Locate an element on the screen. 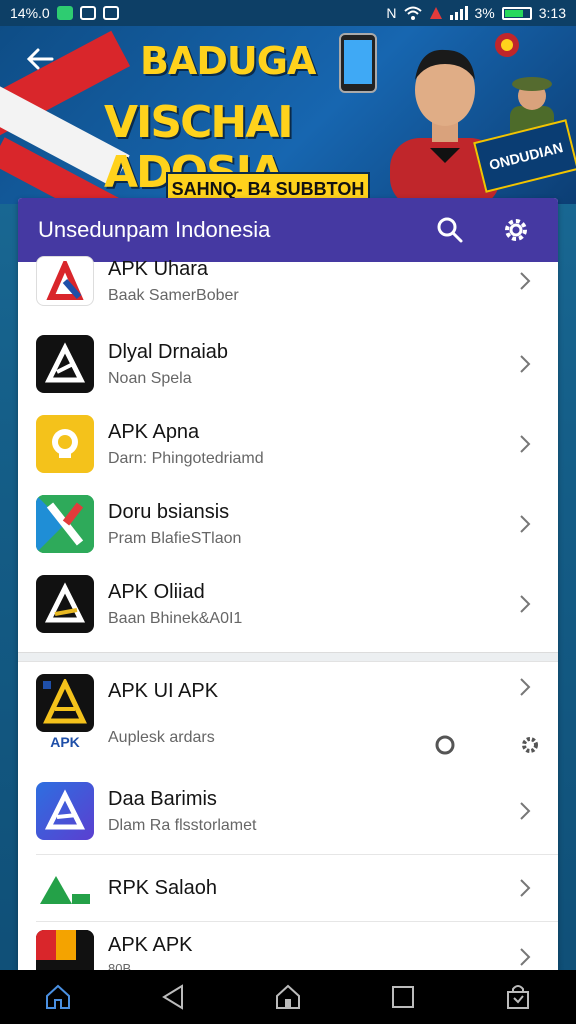 The image size is (576, 1024). yellow-badge-icon is located at coordinates (65, 444).